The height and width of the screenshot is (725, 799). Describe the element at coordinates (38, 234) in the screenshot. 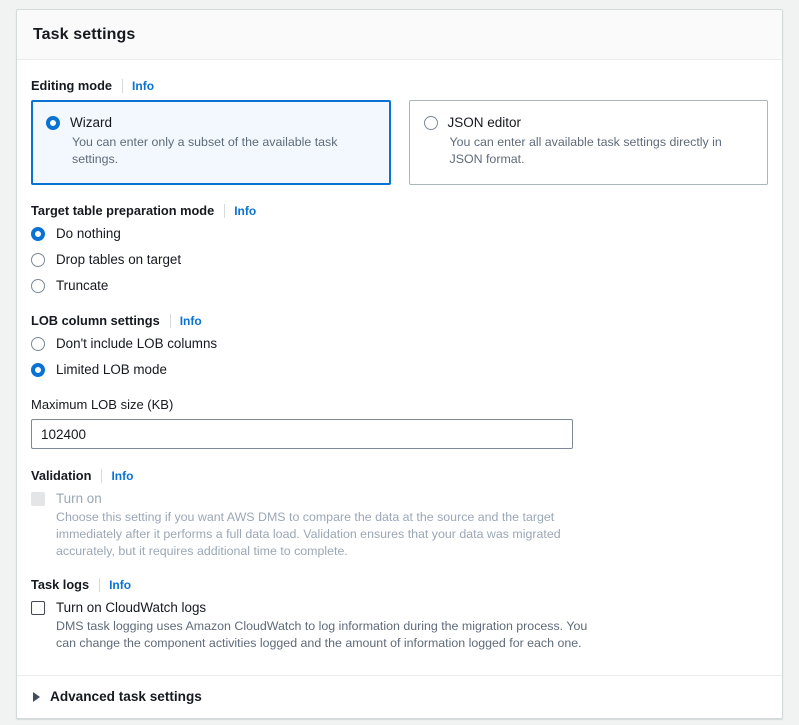

I see `radio-icon-do-nothing` at that location.